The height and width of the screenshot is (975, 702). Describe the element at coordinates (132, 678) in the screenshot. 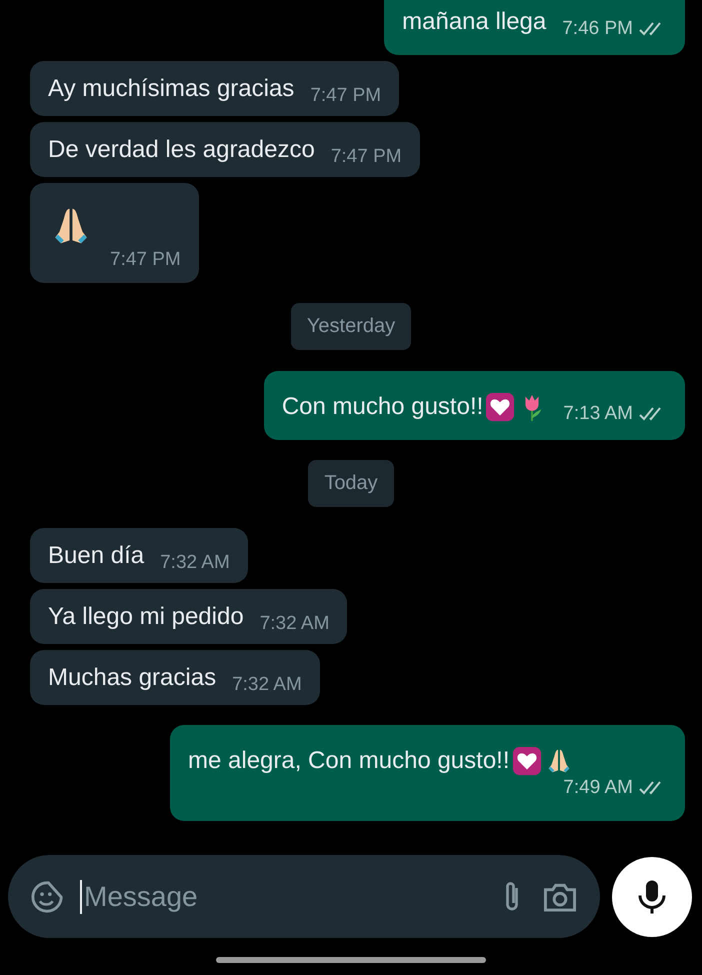

I see `message-text: Muchas gracias` at that location.